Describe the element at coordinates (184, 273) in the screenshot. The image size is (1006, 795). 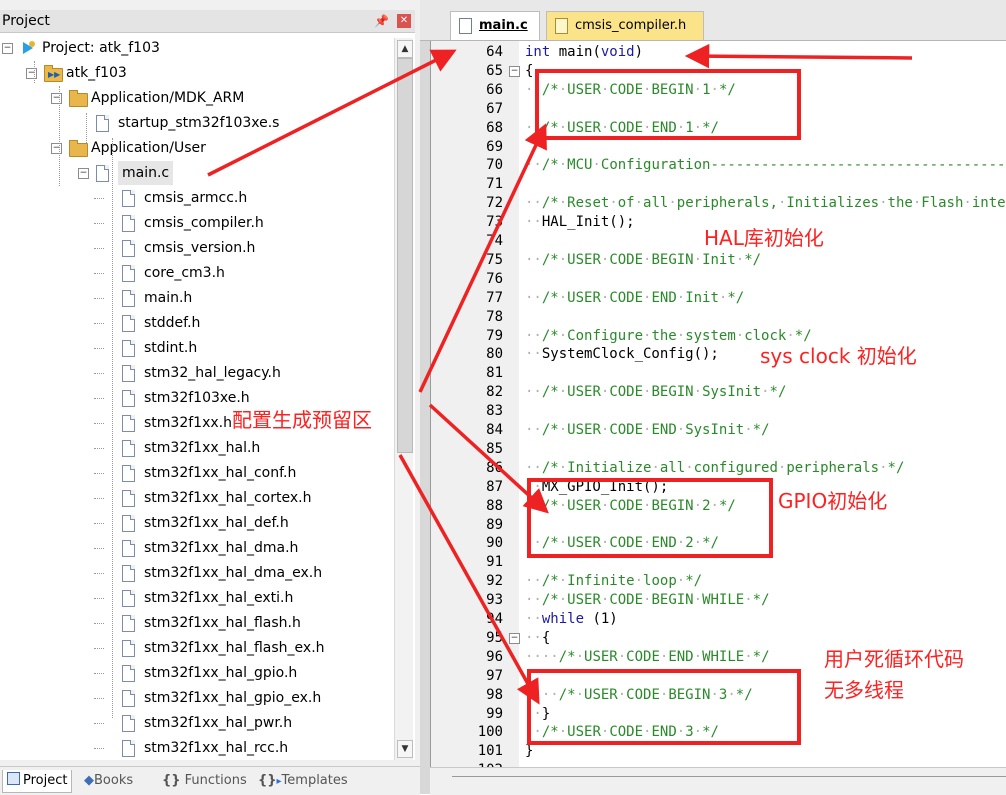
I see `tree-item: core_cm3.h` at that location.